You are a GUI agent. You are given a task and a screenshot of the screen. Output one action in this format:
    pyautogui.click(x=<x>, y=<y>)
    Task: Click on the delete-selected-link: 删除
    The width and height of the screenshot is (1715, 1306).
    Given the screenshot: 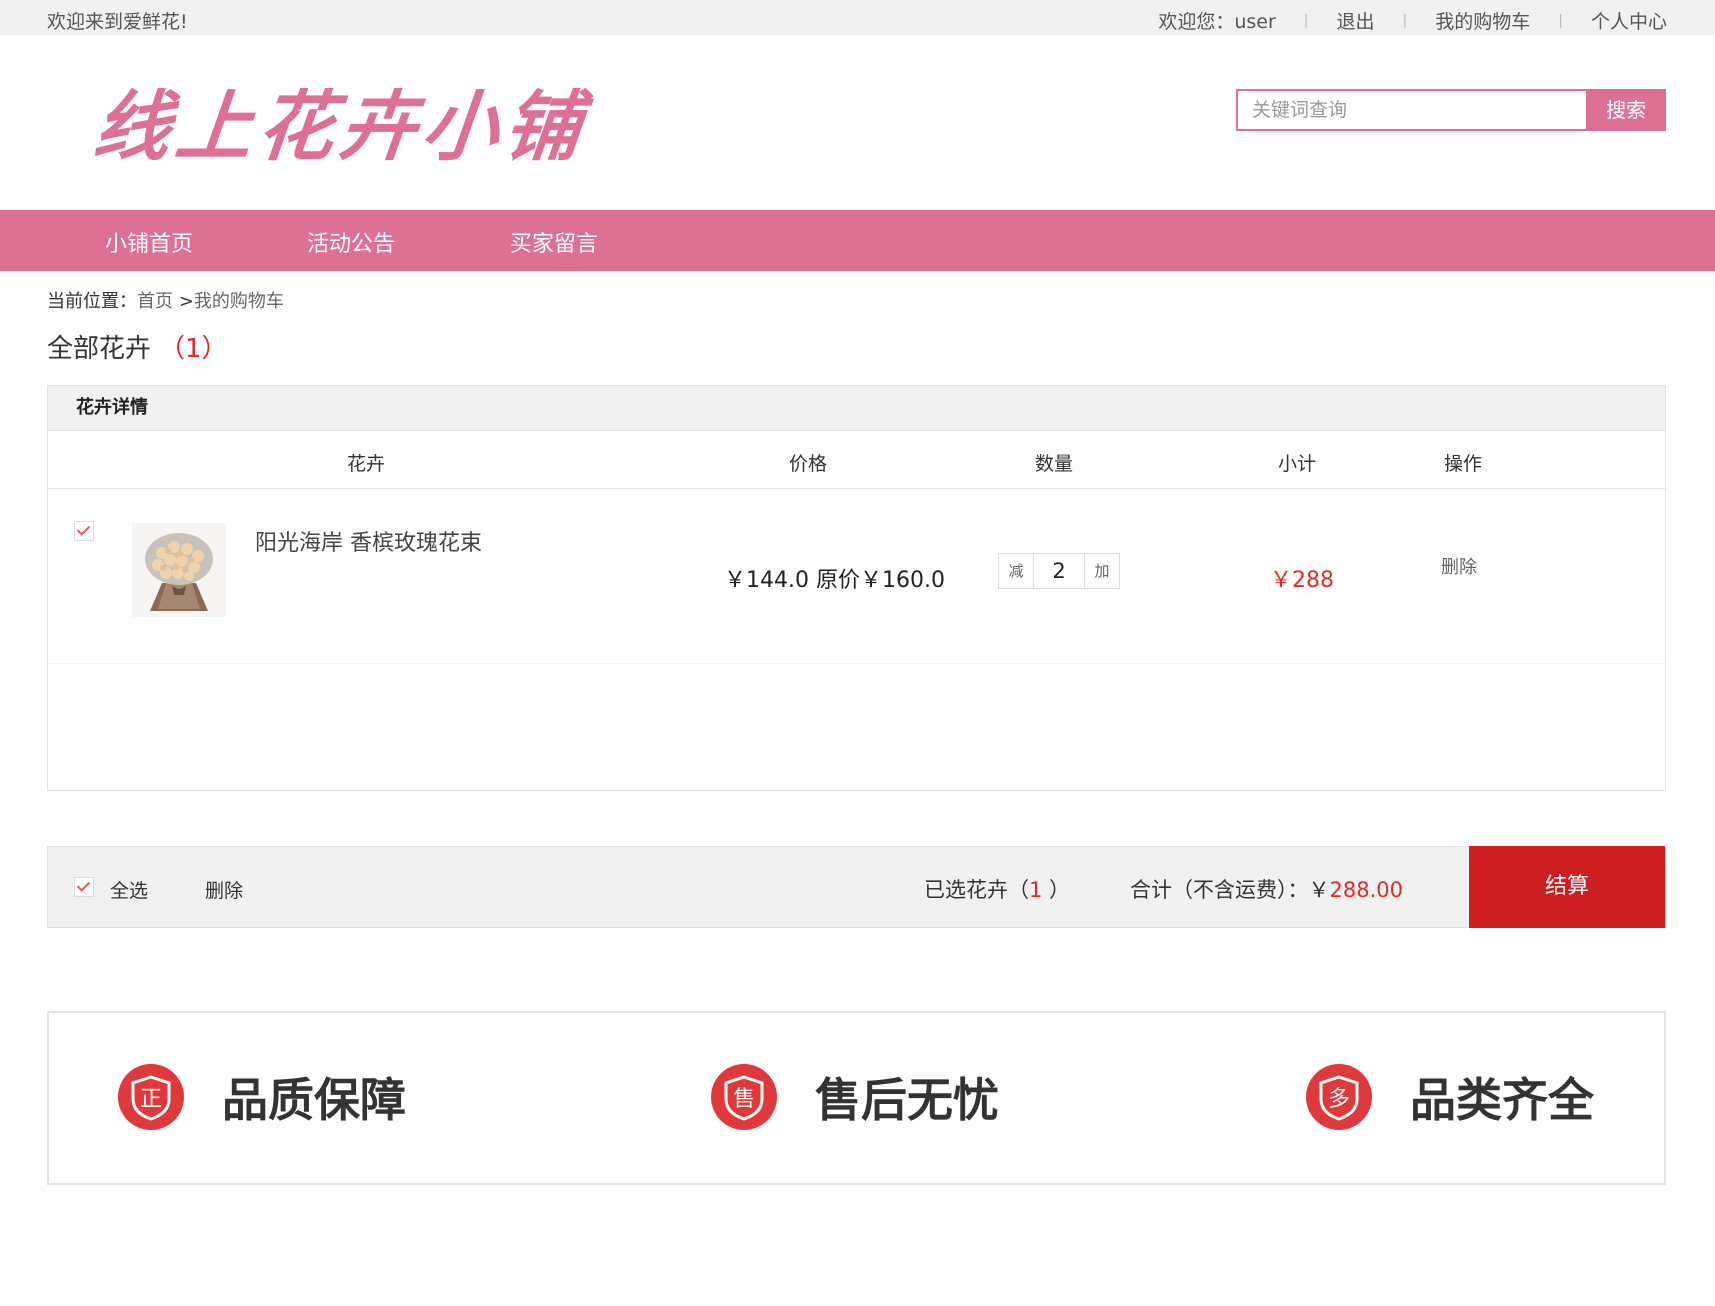 What is the action you would take?
    pyautogui.click(x=224, y=889)
    